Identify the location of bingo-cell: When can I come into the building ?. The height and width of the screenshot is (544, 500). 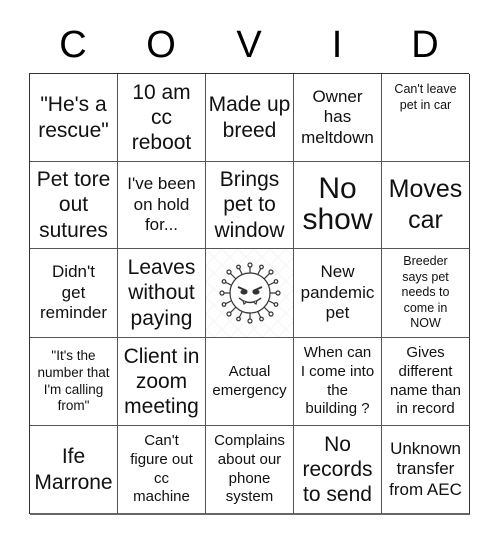
(338, 382).